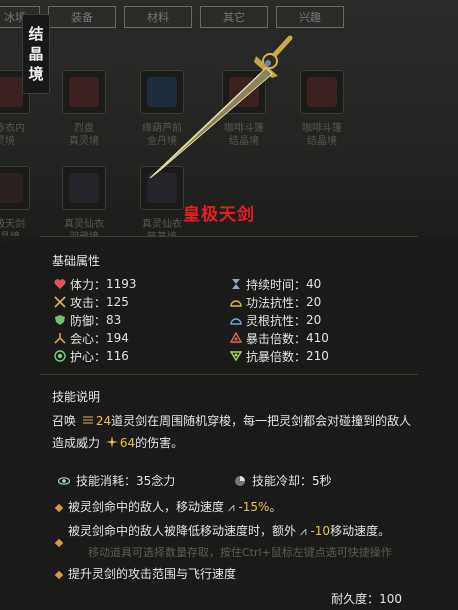 Image resolution: width=458 pixels, height=610 pixels. What do you see at coordinates (12, 135) in the screenshot?
I see `inventory-slot-label: 人赤衣内 灵境` at bounding box center [12, 135].